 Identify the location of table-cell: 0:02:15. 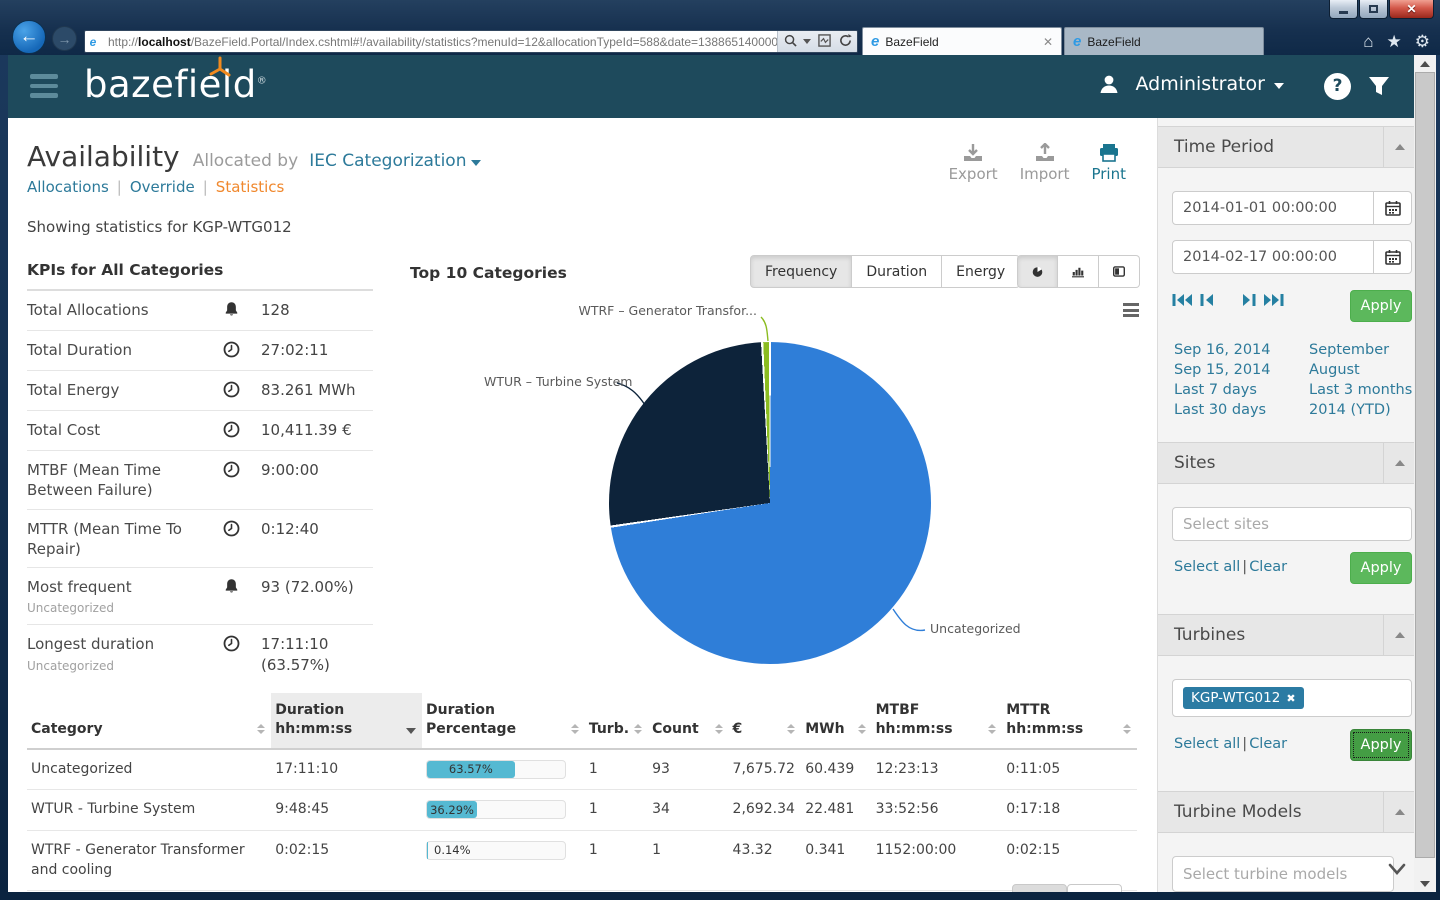
(346, 861).